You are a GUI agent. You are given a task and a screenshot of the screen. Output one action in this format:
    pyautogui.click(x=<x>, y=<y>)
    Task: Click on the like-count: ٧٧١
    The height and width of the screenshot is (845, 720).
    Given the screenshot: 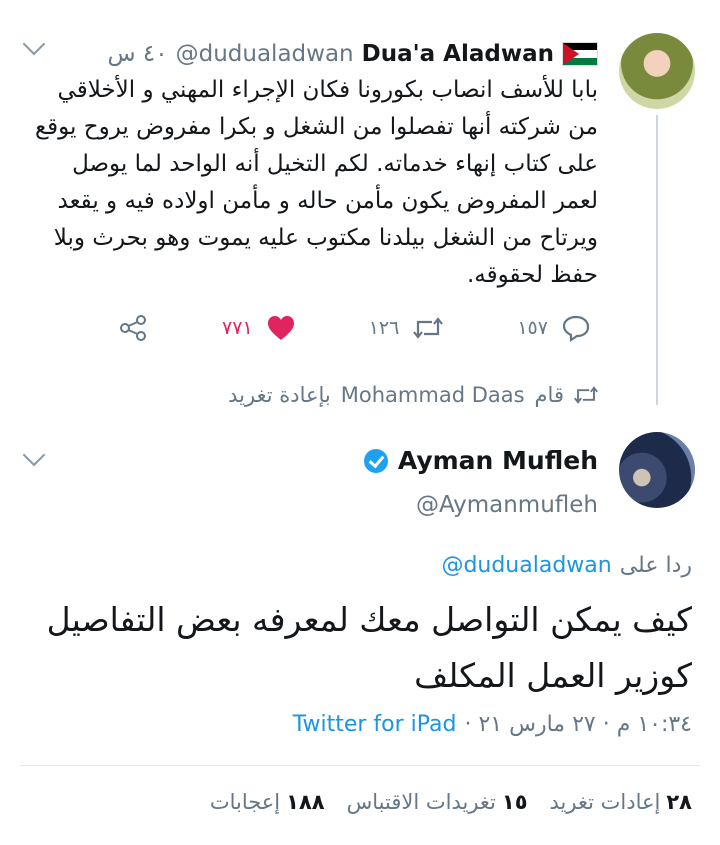 What is the action you would take?
    pyautogui.click(x=237, y=328)
    